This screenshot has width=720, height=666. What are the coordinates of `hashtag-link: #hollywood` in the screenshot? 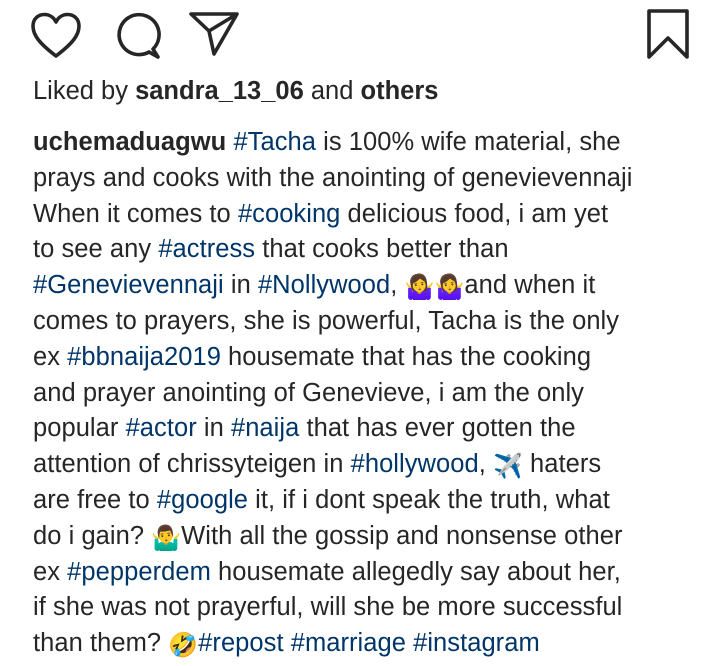 It's located at (415, 464).